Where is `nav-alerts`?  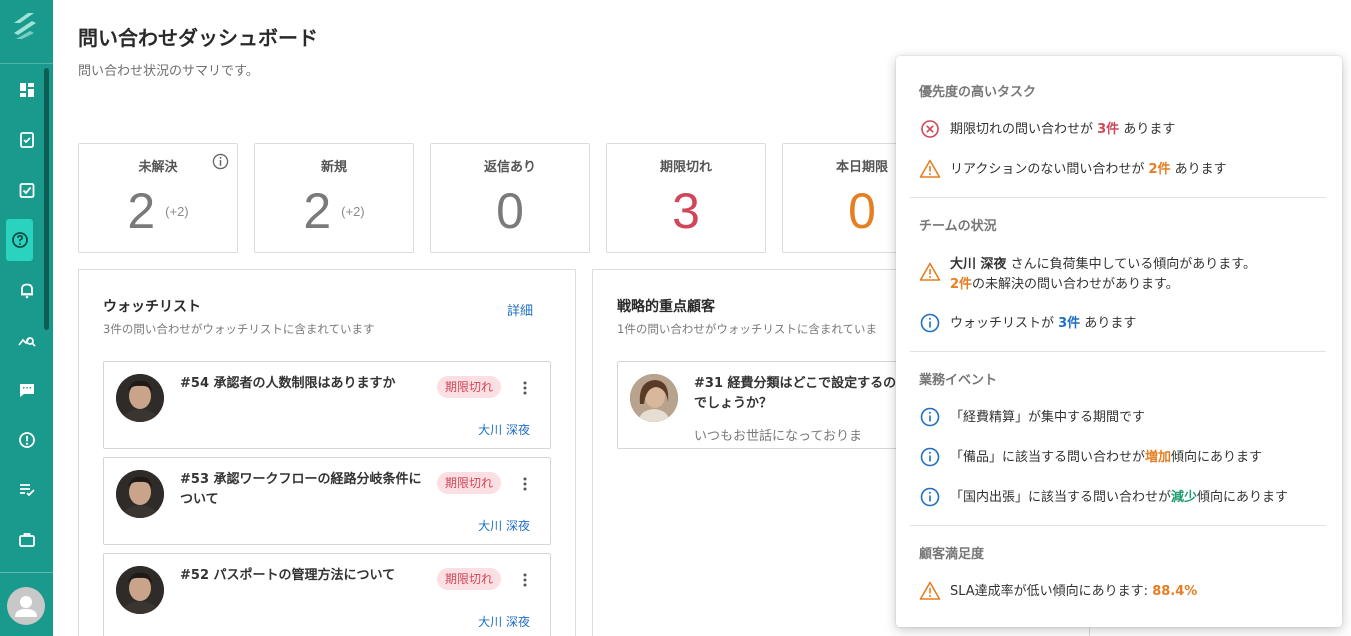 nav-alerts is located at coordinates (26, 440).